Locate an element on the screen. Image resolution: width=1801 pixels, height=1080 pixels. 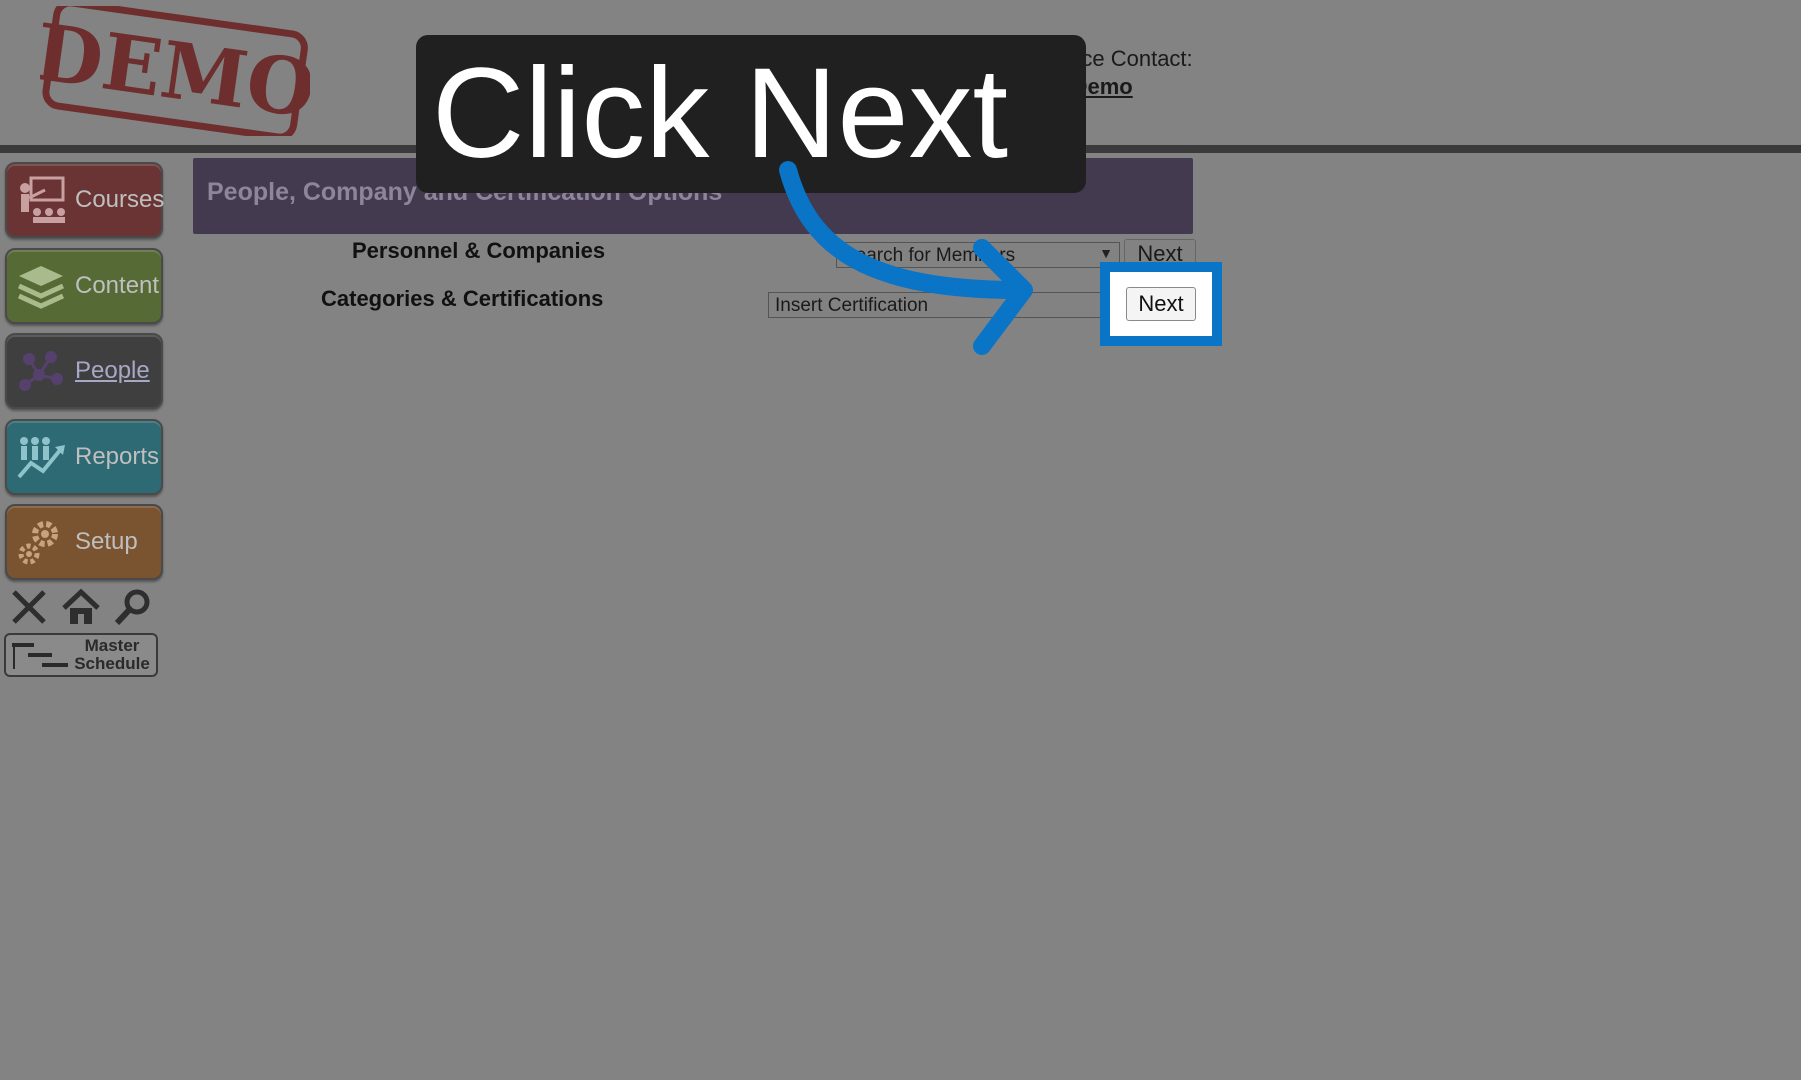
search-icon is located at coordinates (133, 607).